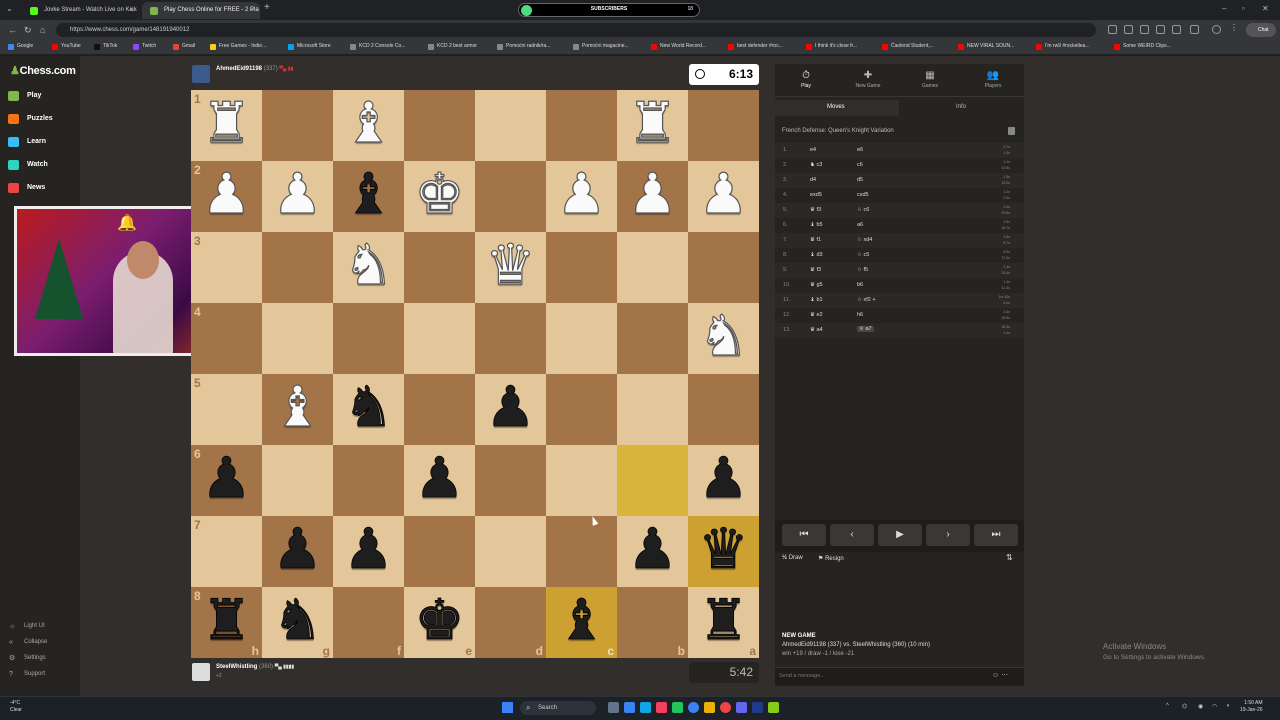 The image size is (1280, 720). I want to click on black-move: cxd5, so click(863, 195).